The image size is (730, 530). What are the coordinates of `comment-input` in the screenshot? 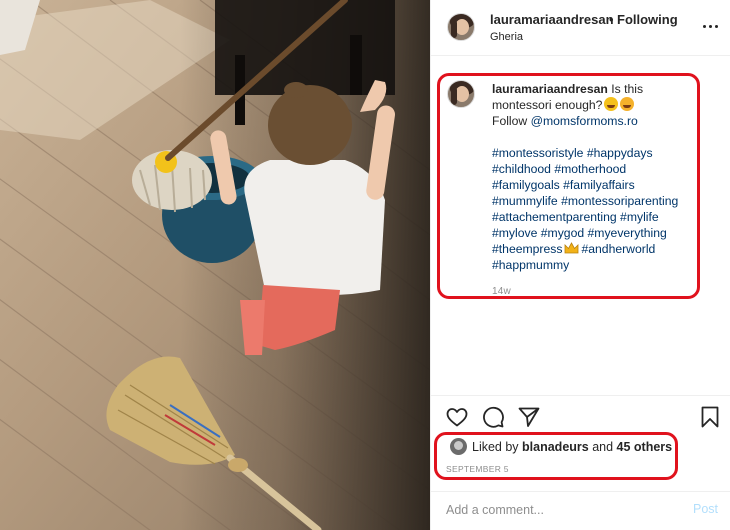 It's located at (556, 510).